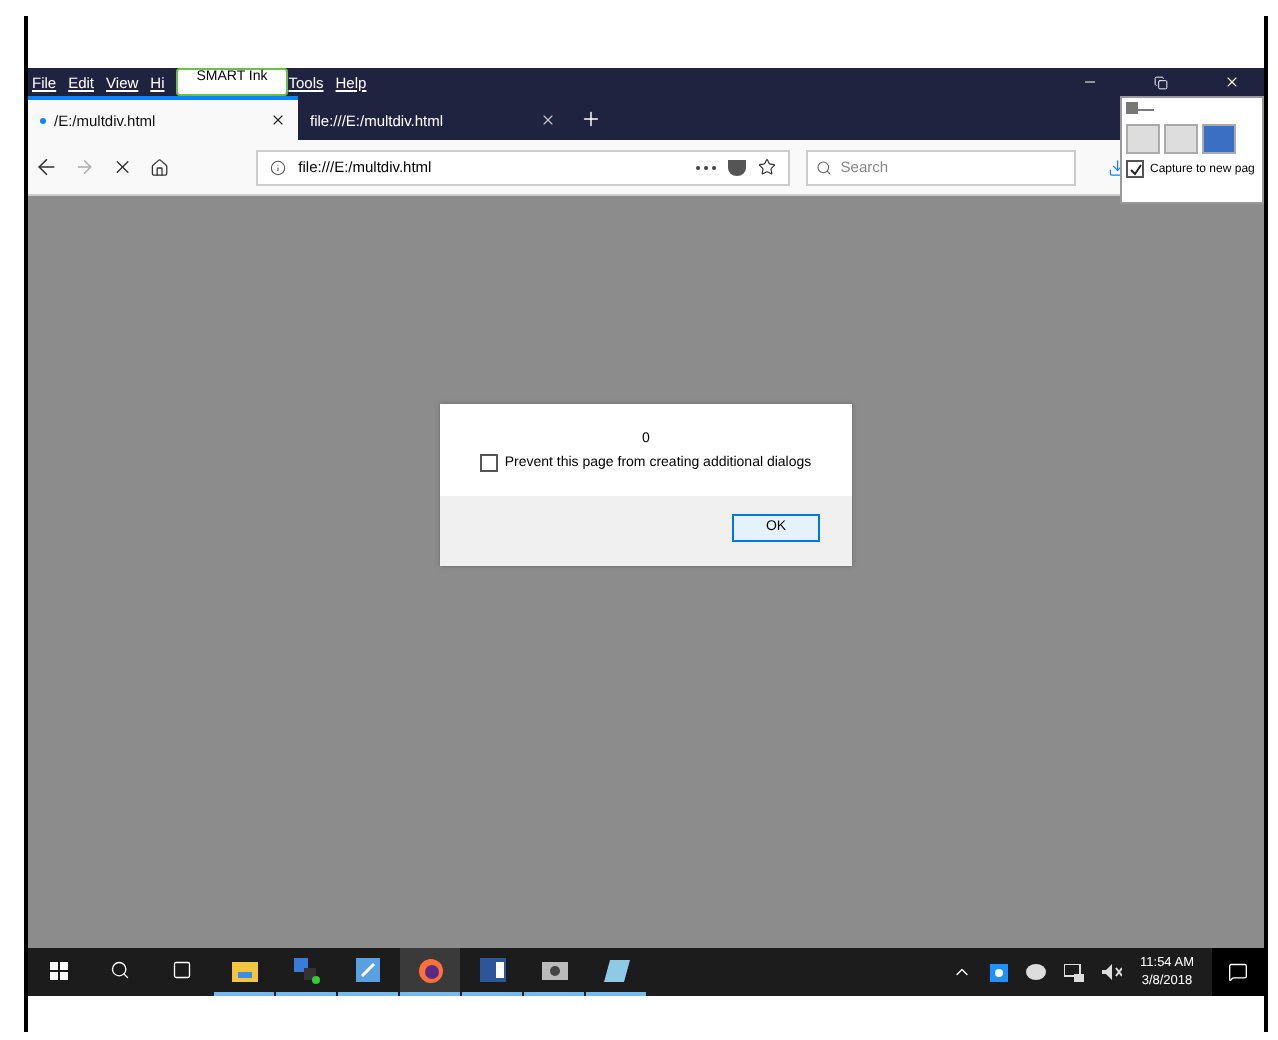 Image resolution: width=1278 pixels, height=1040 pixels. I want to click on info-icon, so click(278, 167).